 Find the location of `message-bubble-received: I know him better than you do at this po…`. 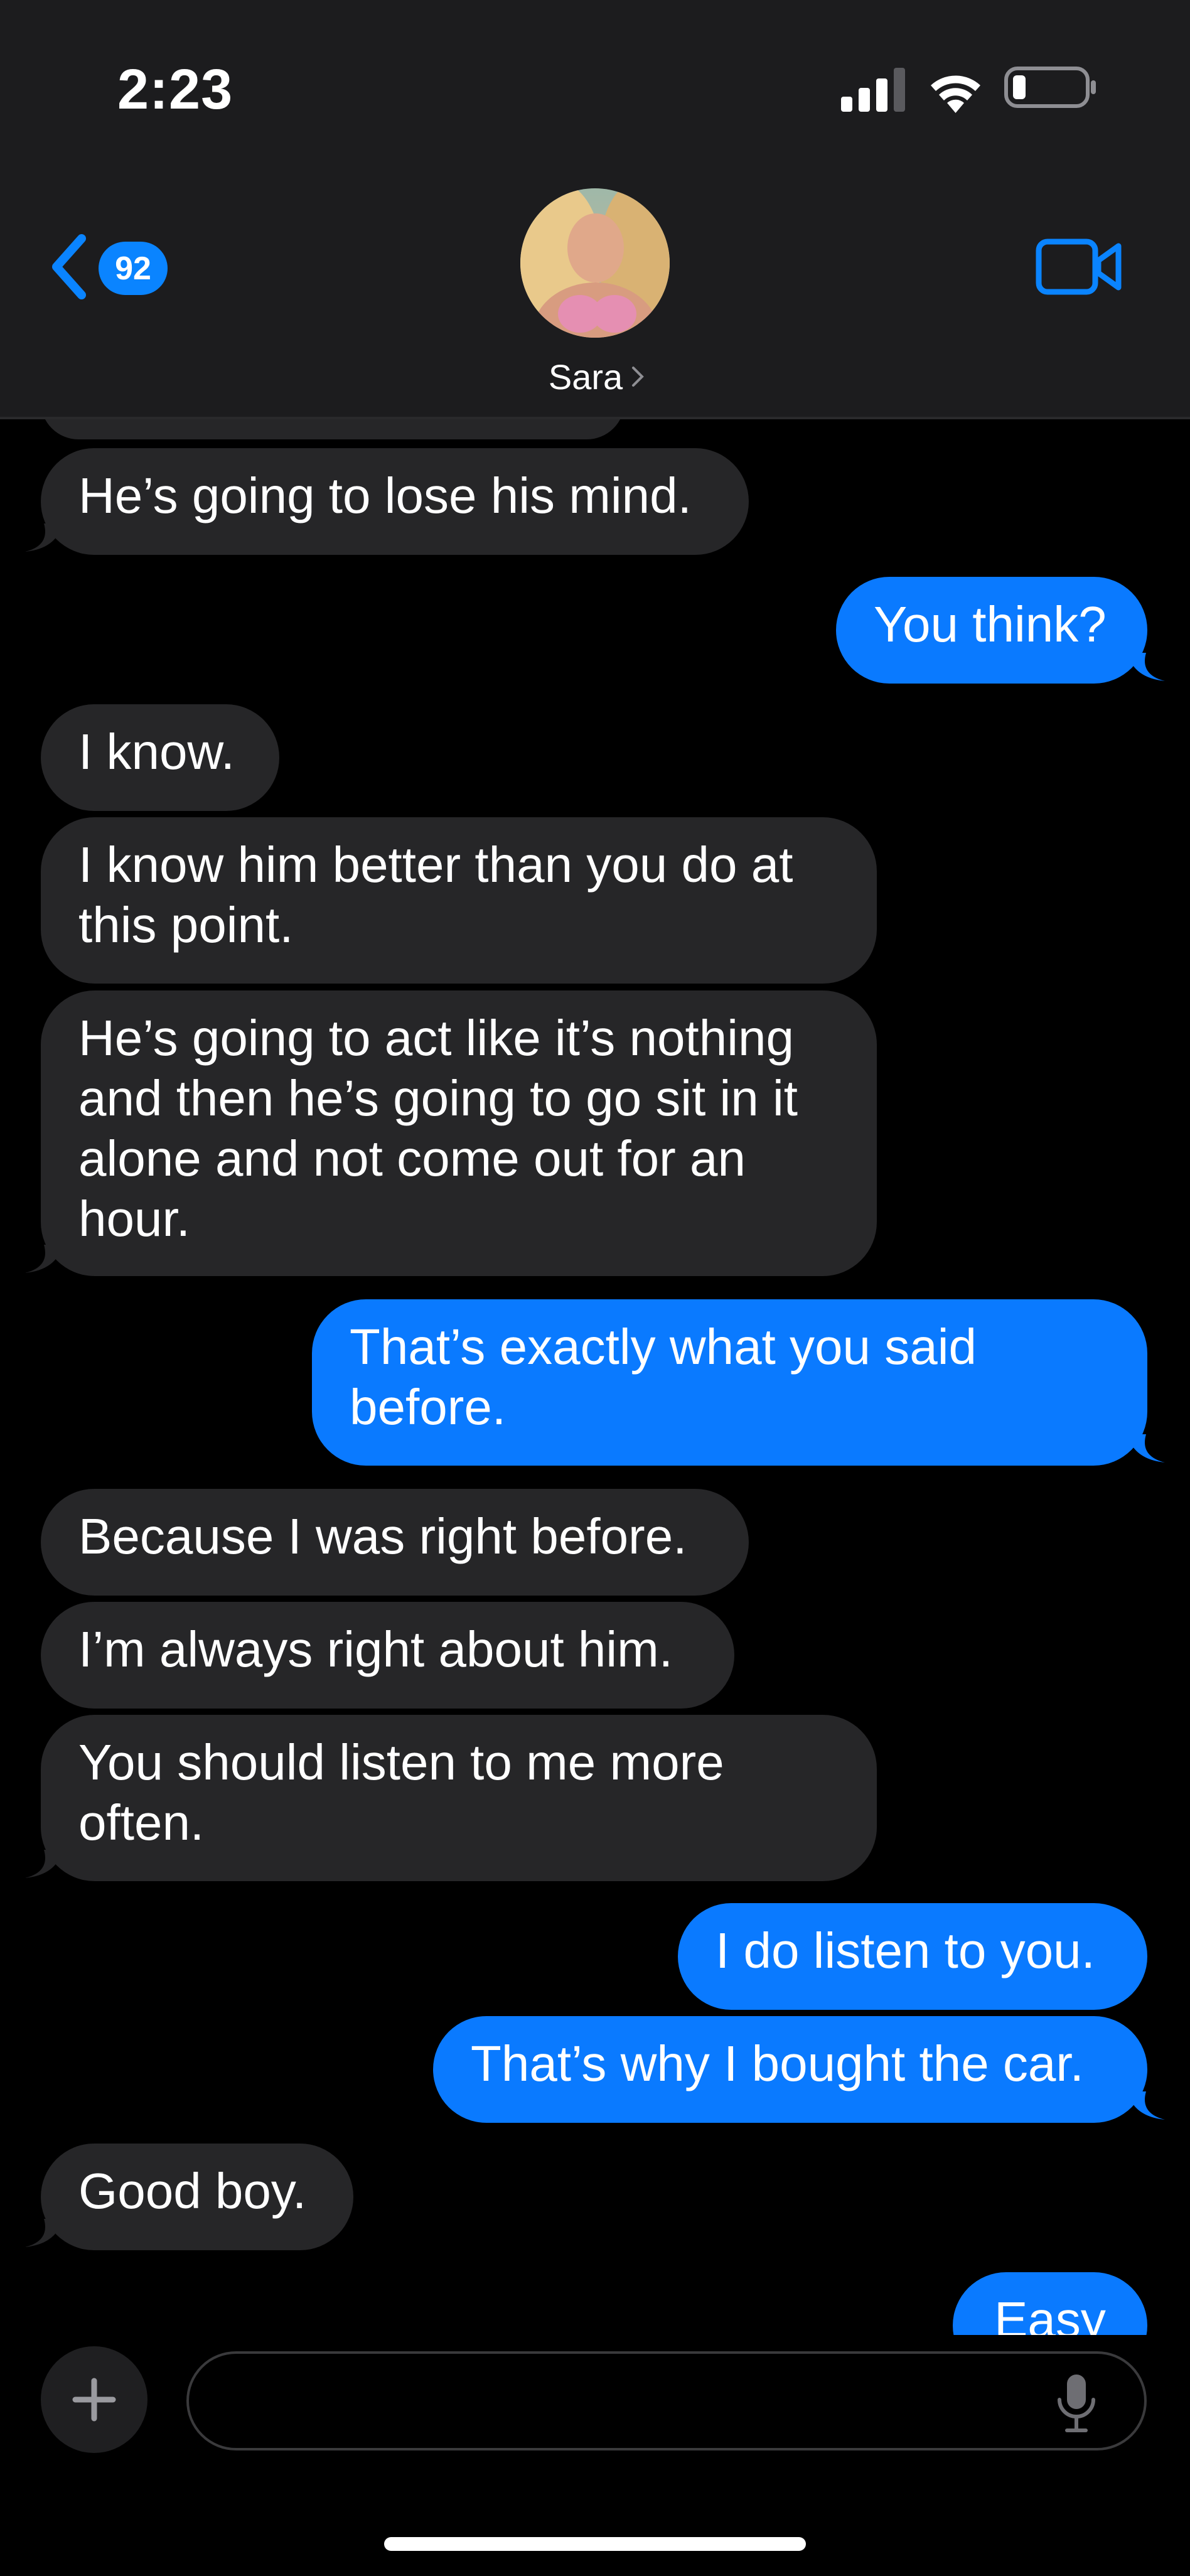

message-bubble-received: I know him better than you do at this po… is located at coordinates (459, 900).